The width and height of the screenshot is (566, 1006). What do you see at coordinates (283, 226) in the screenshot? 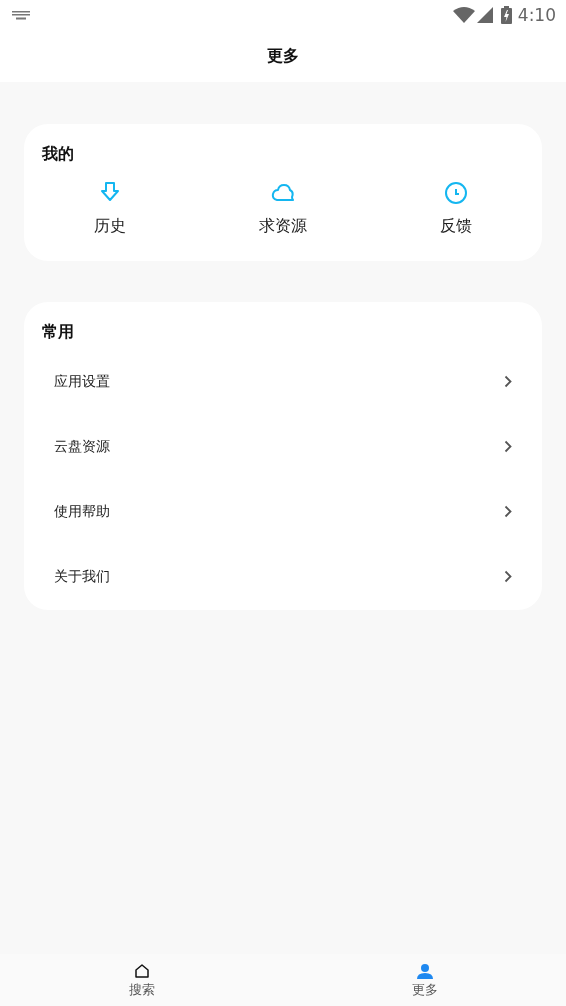
I see `shortcut-label: 求资源` at bounding box center [283, 226].